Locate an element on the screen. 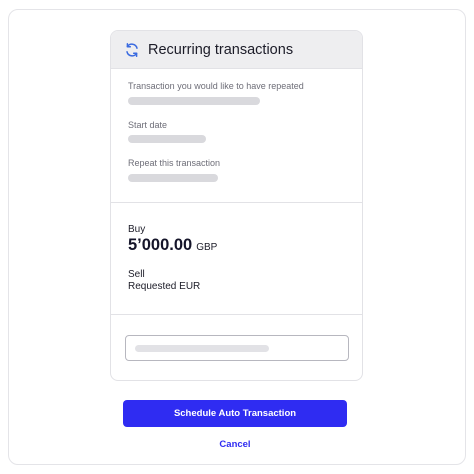 This screenshot has height=474, width=474. input-section is located at coordinates (236, 347).